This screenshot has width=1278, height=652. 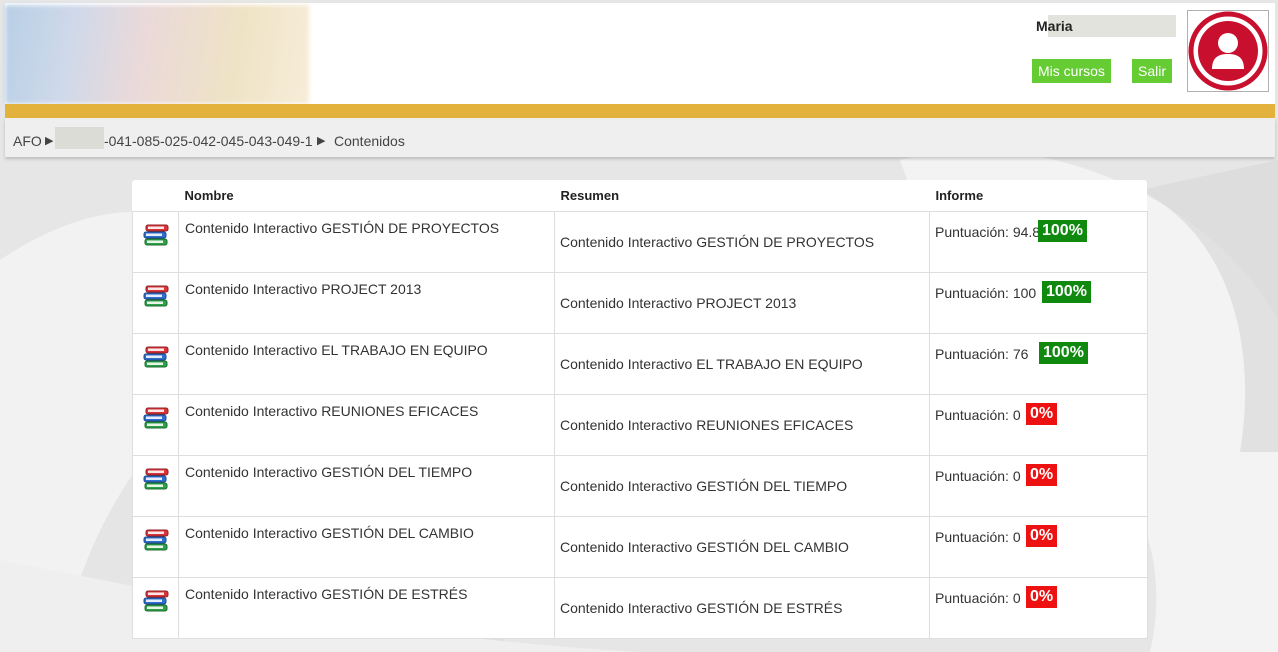 I want to click on row-summary-cell: Contenido Interactivo PROJECT 2013, so click(x=742, y=303).